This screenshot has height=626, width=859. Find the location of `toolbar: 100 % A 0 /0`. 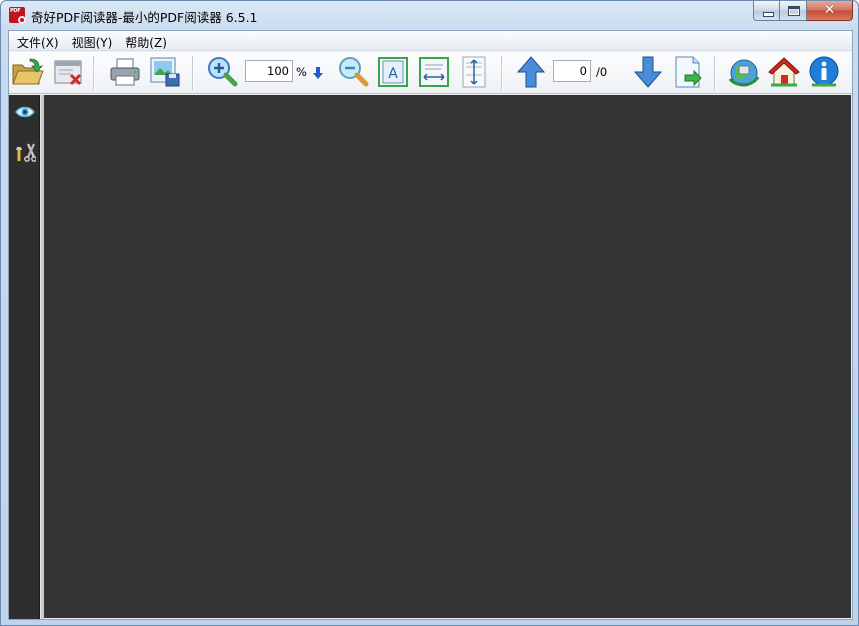

toolbar: 100 % A 0 /0 is located at coordinates (430, 73).